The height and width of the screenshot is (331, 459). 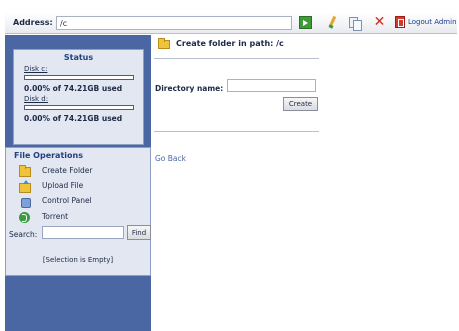 What do you see at coordinates (67, 170) in the screenshot?
I see `create-folder-link: Create Folder` at bounding box center [67, 170].